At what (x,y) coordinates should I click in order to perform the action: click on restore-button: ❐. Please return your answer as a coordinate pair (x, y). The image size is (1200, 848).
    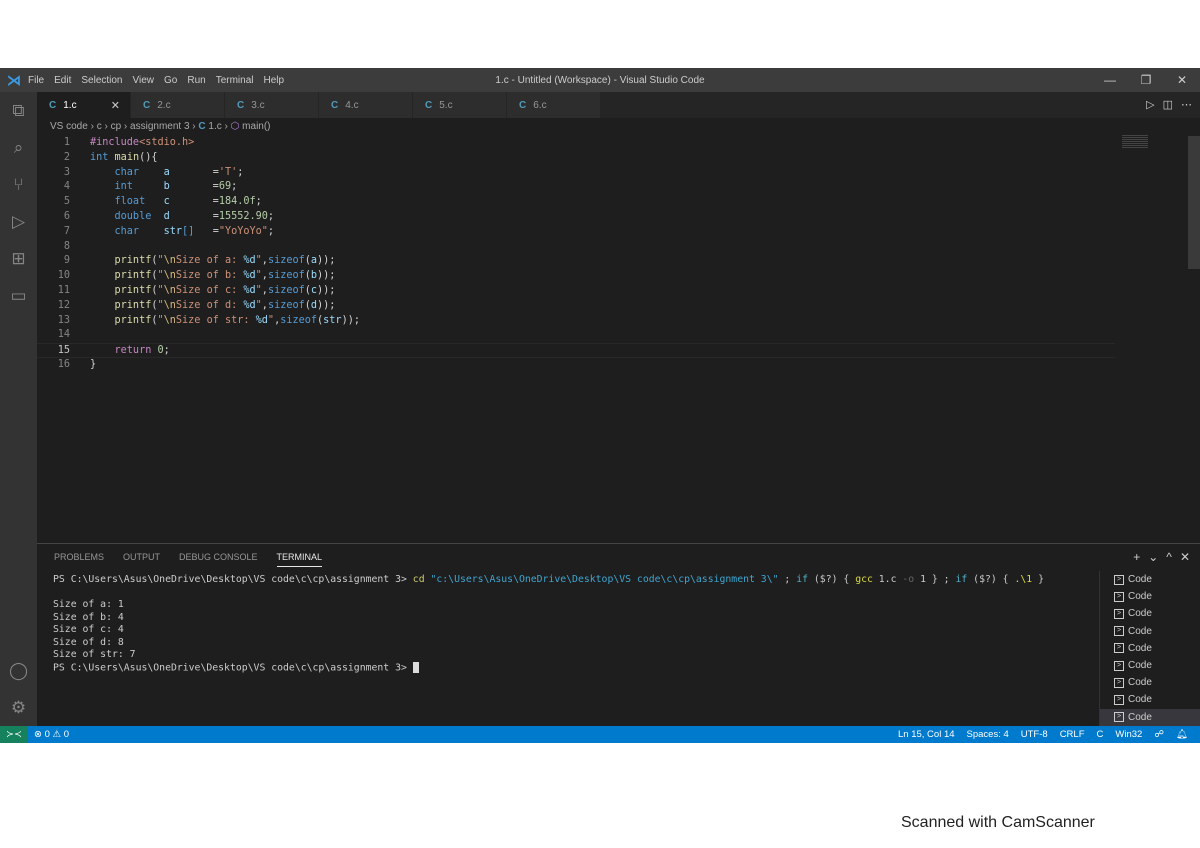
    Looking at the image, I should click on (1146, 80).